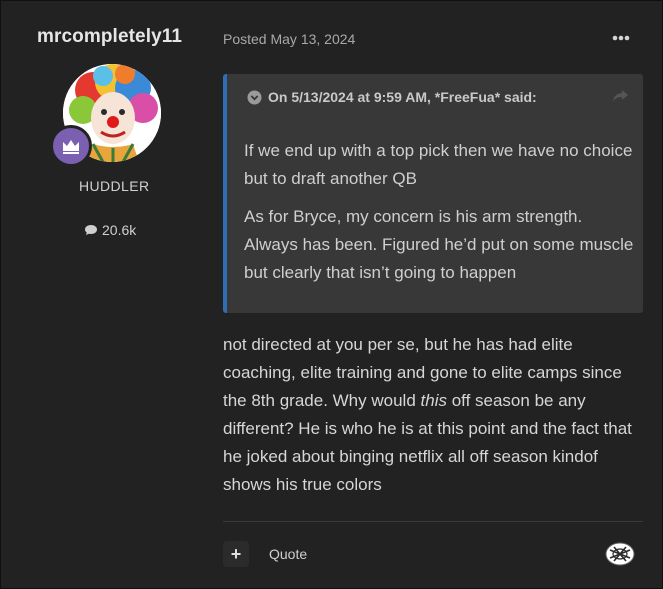  What do you see at coordinates (288, 554) in the screenshot?
I see `quote-button: Quote` at bounding box center [288, 554].